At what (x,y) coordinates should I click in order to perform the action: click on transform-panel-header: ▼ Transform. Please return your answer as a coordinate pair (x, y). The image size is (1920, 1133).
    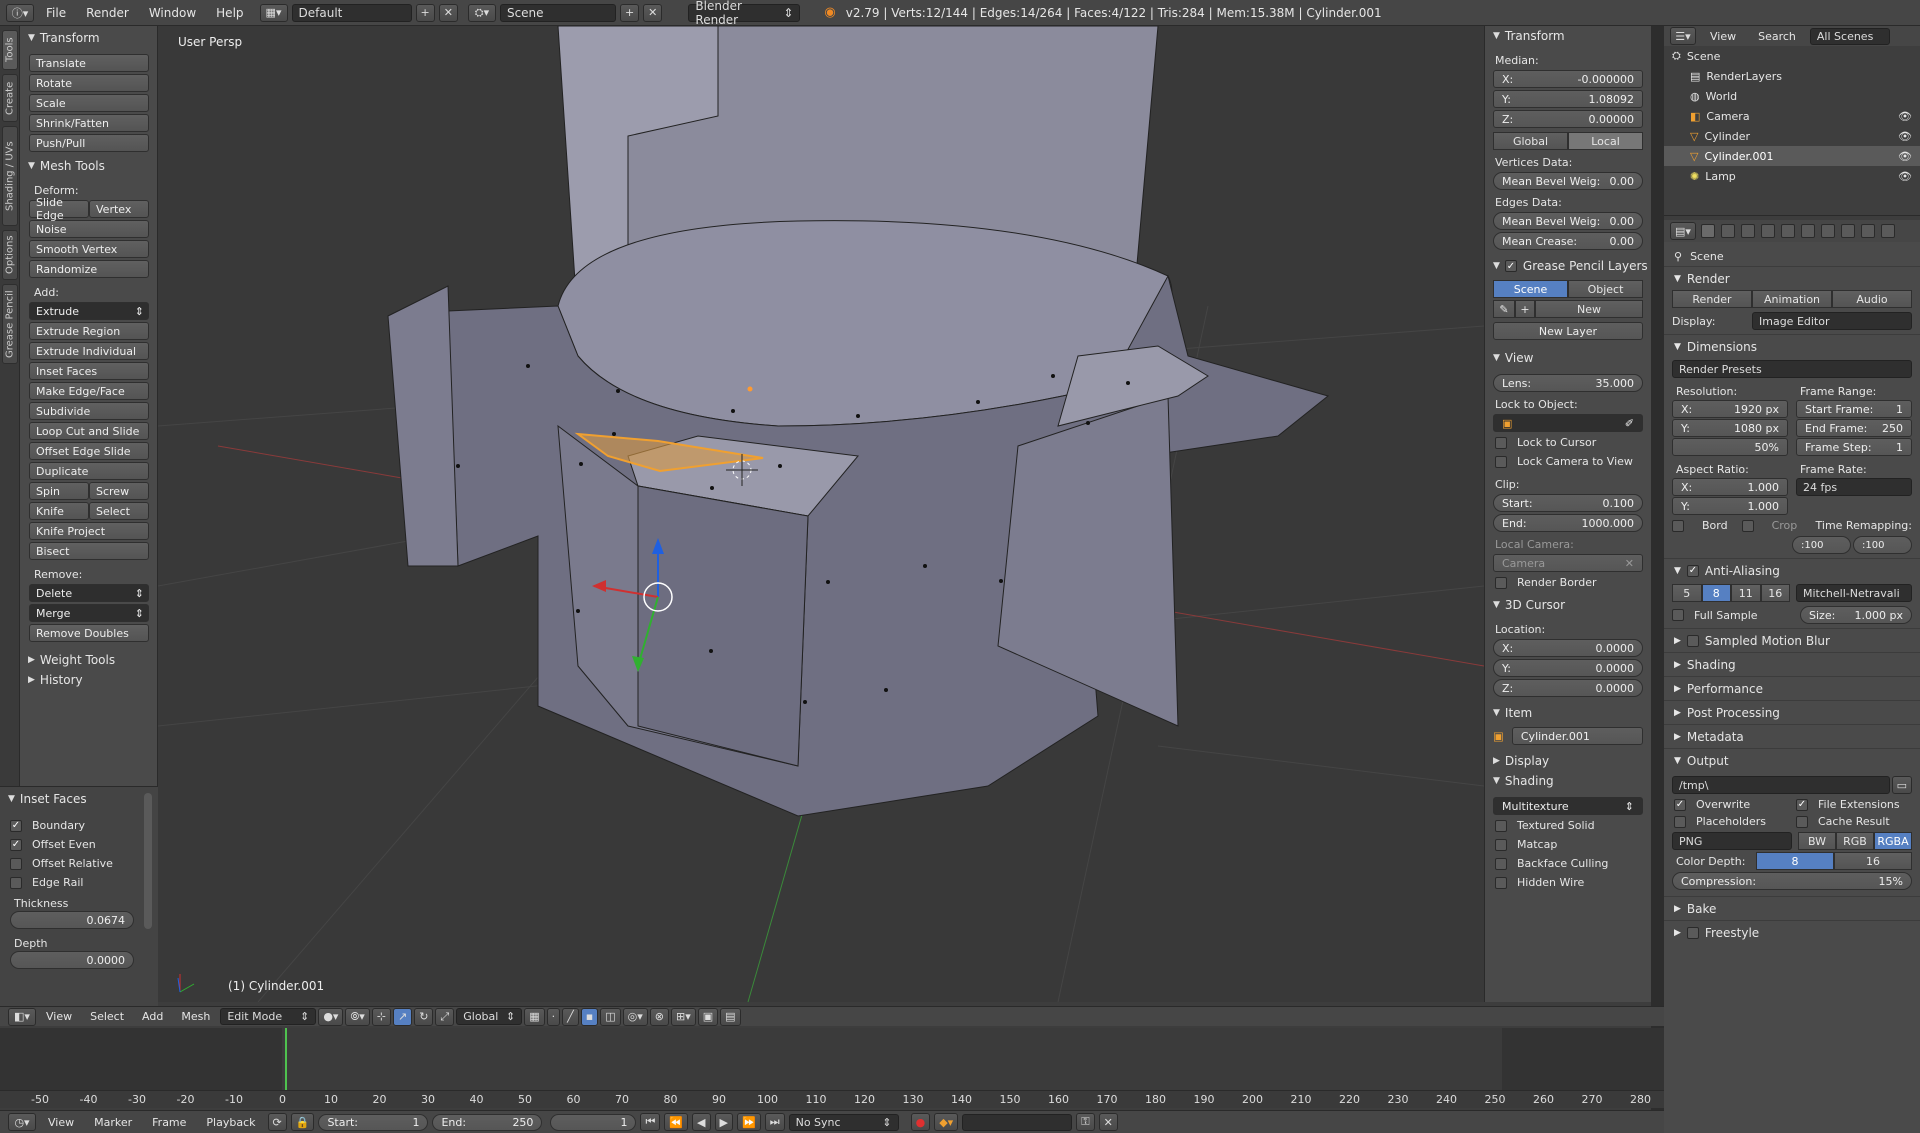
    Looking at the image, I should click on (1568, 36).